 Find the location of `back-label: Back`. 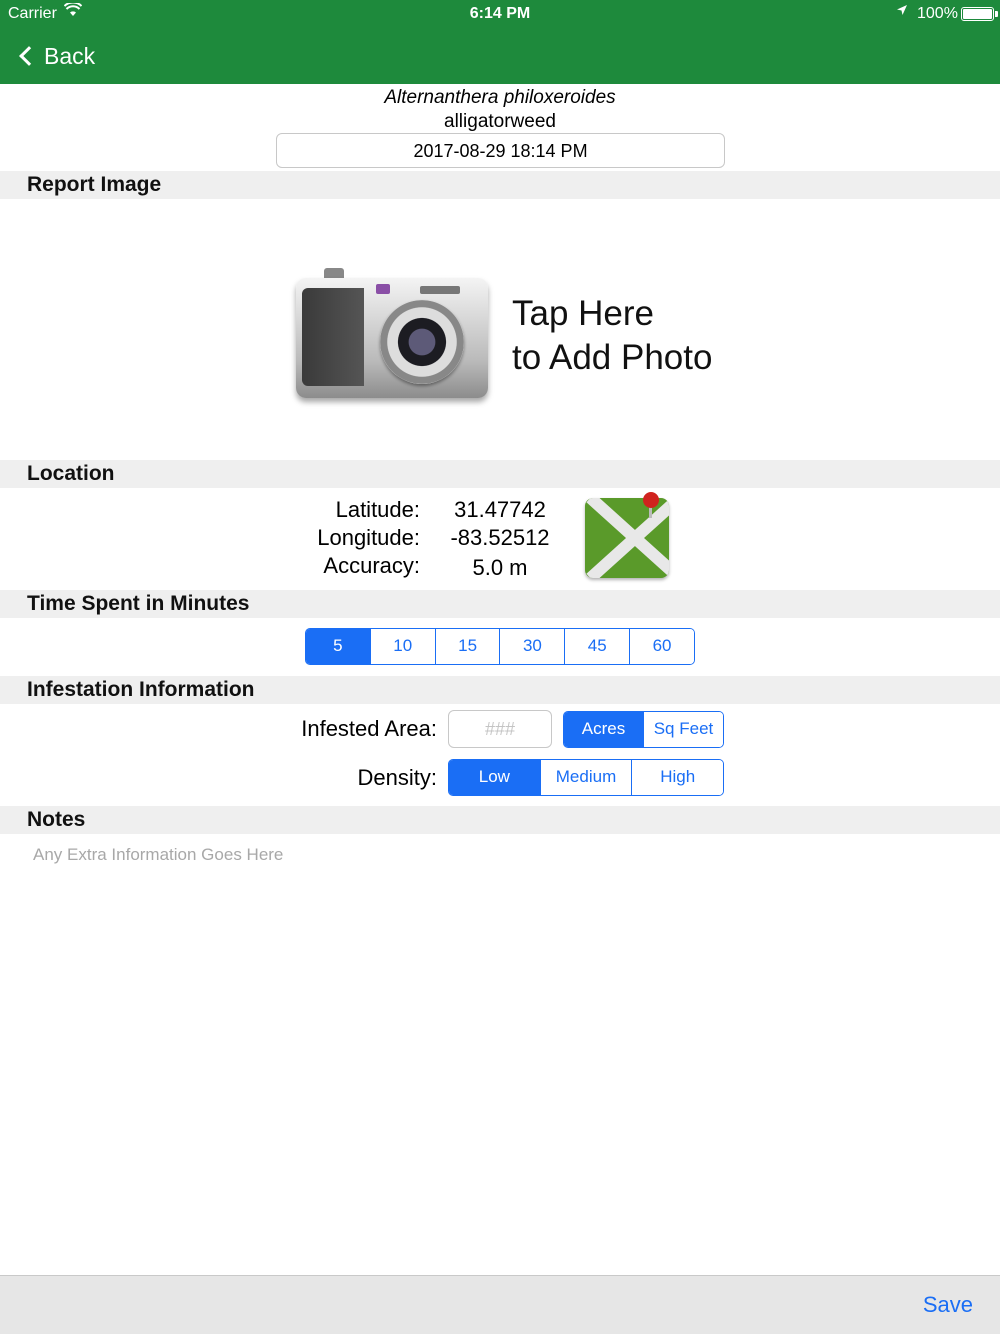

back-label: Back is located at coordinates (70, 55).